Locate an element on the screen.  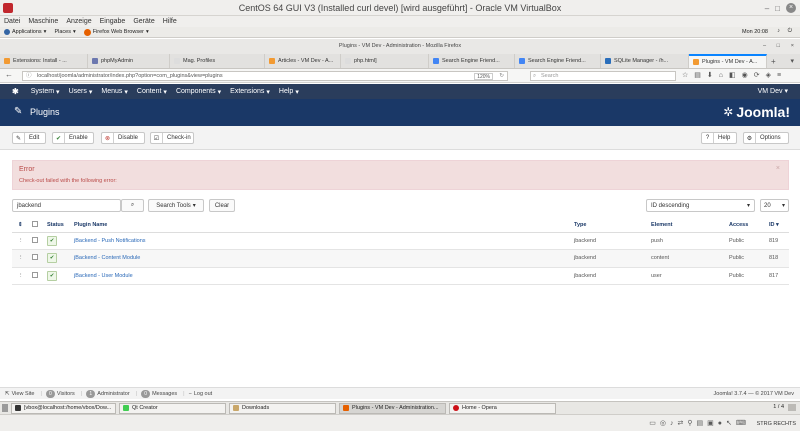
menu-menus: Menus ▾ is located at coordinates (114, 92).